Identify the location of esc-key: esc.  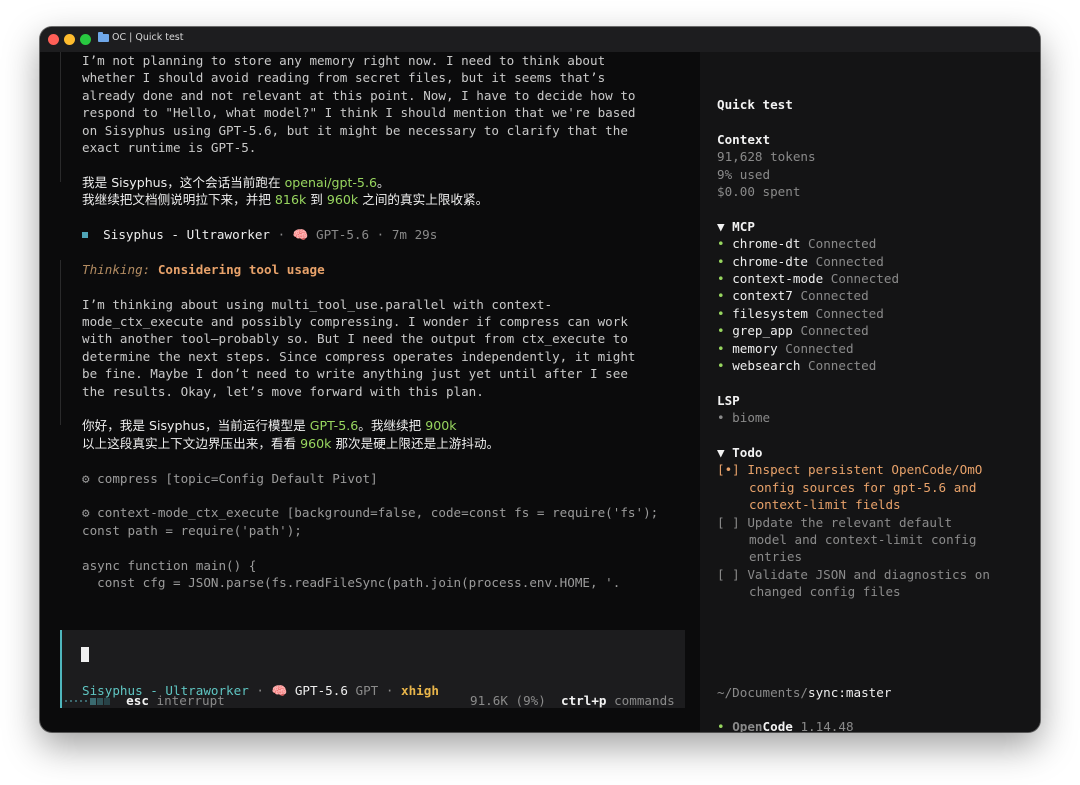
(137, 700).